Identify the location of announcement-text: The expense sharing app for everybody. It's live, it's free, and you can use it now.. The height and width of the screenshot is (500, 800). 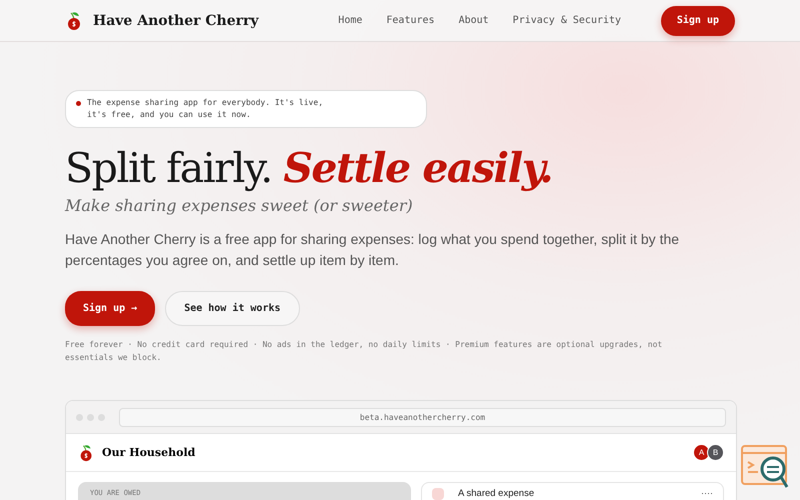
(205, 109).